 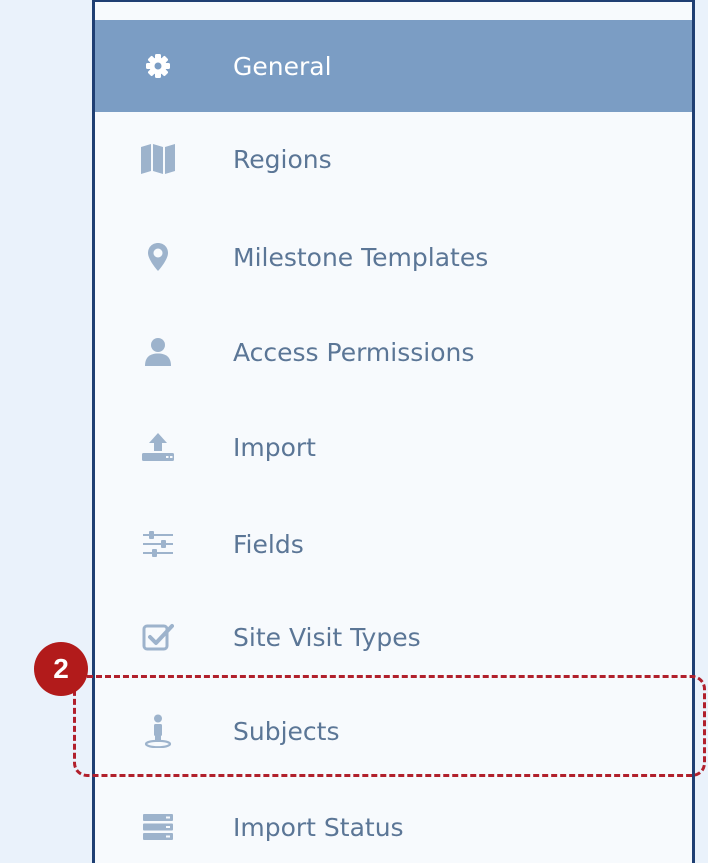 What do you see at coordinates (327, 637) in the screenshot?
I see `sidebar-item-label: Site Visit Types` at bounding box center [327, 637].